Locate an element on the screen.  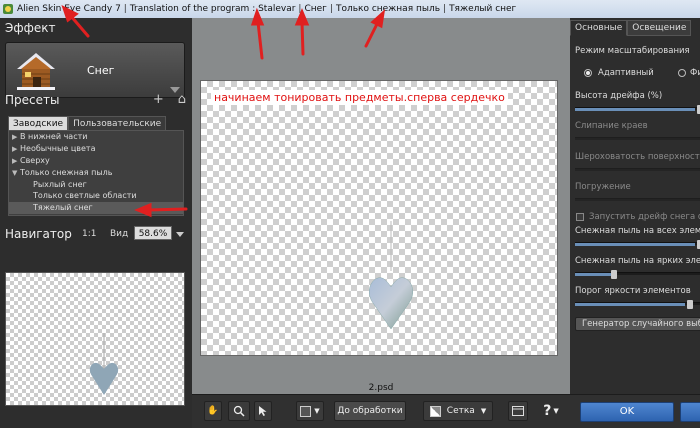
tree-item-label: Сверху is located at coordinates (35, 160).